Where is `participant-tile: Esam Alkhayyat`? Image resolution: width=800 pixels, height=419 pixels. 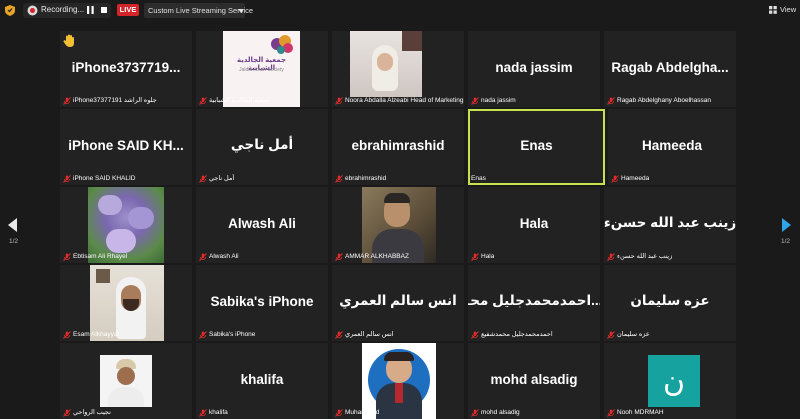
participant-tile: Esam Alkhayyat is located at coordinates (126, 303).